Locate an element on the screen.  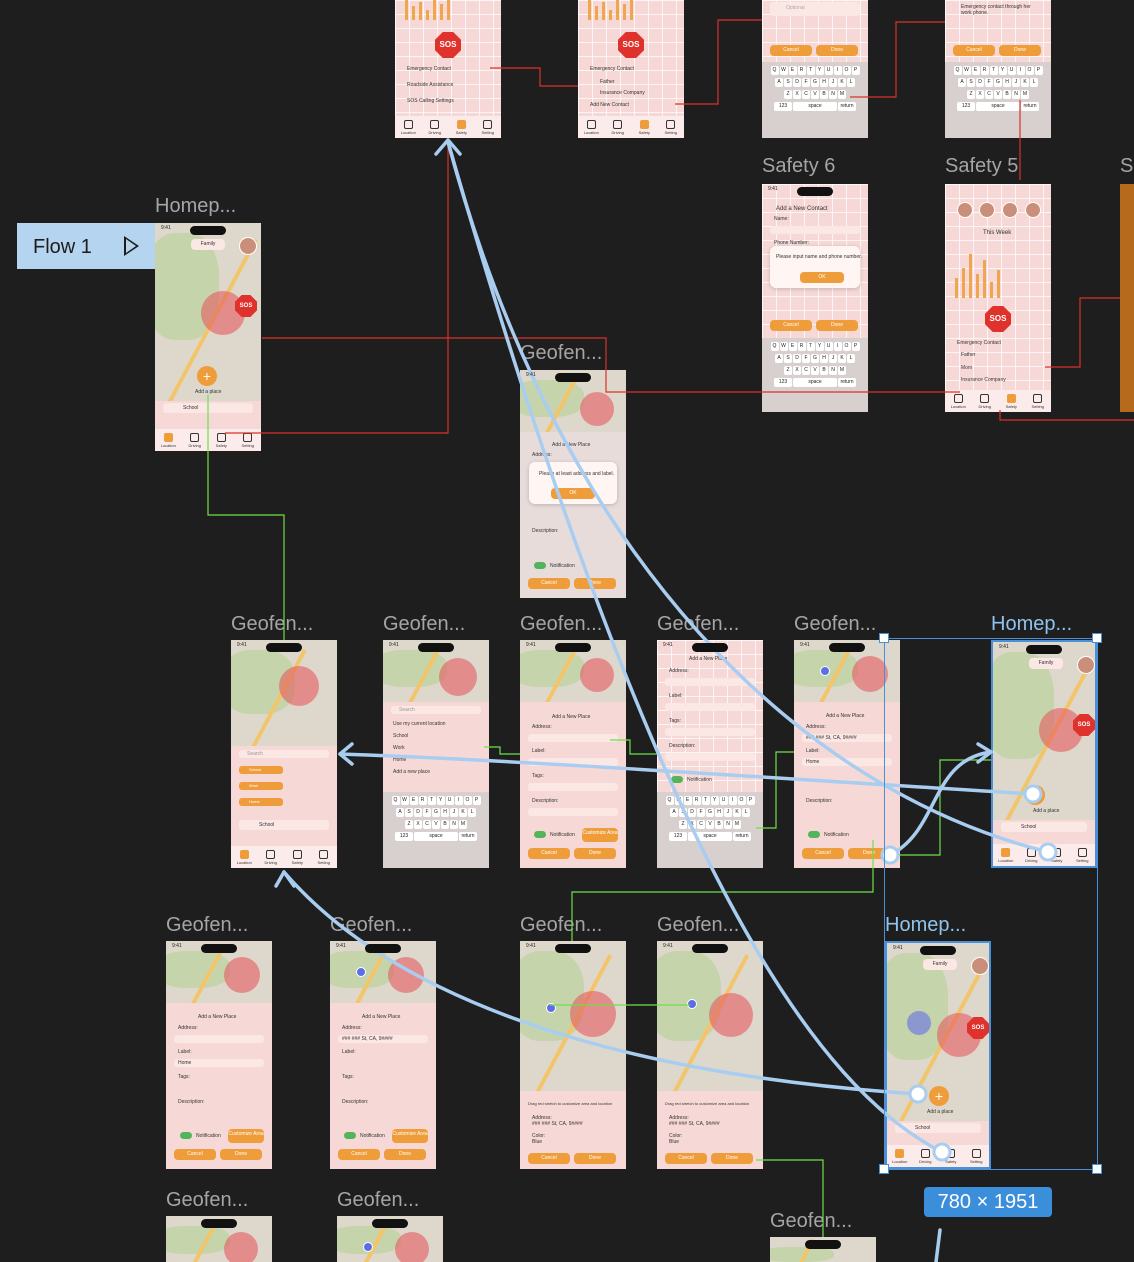
selection-size-badge: 780 × 1951 is located at coordinates (988, 1202).